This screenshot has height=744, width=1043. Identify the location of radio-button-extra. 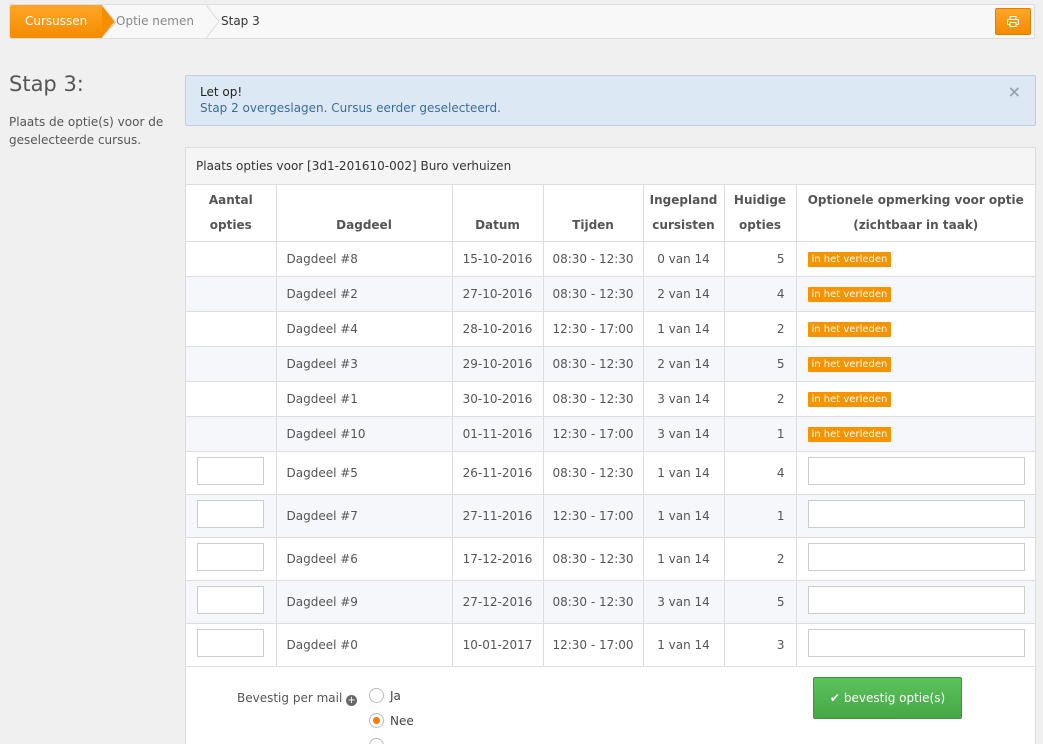
(376, 741).